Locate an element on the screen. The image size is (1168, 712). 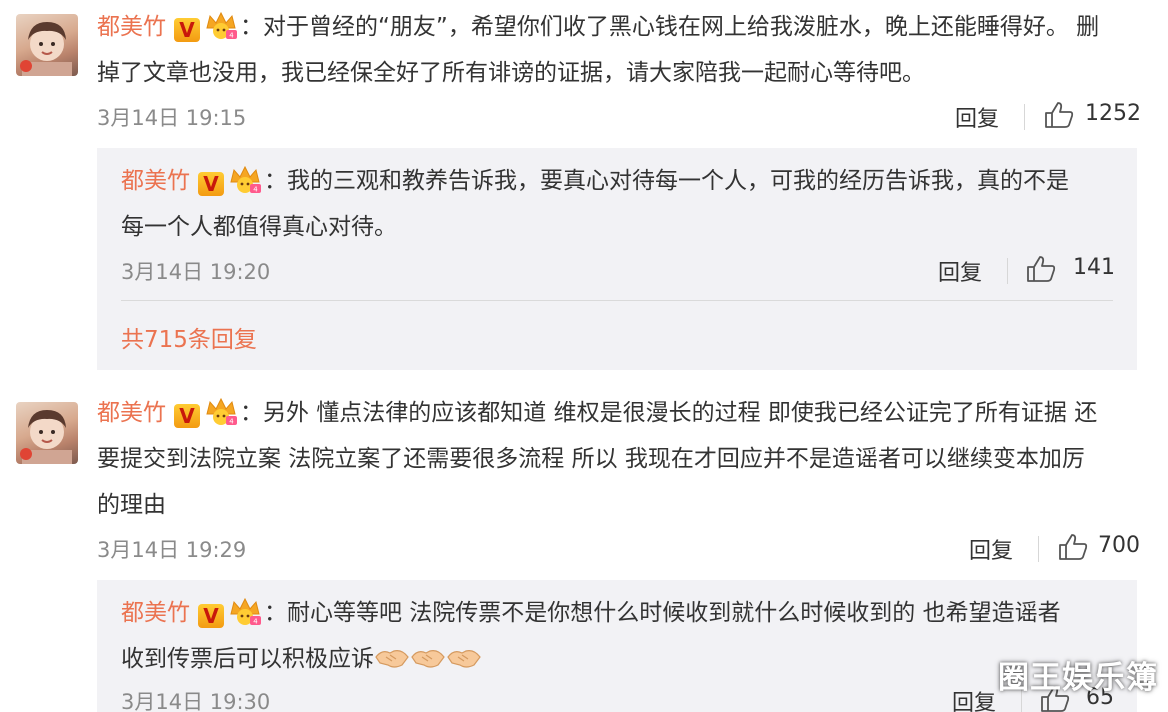
like-count: 1252 is located at coordinates (1113, 113).